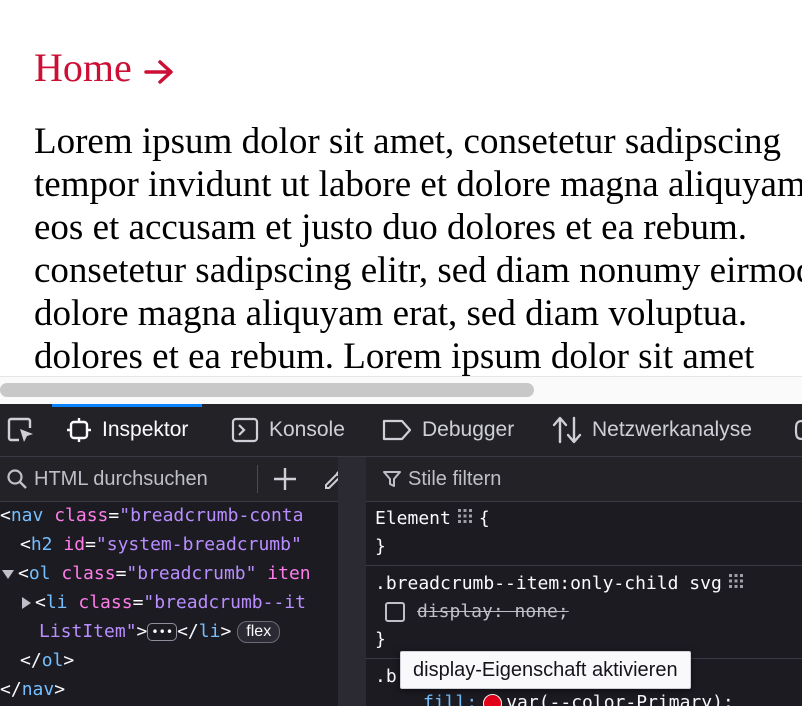 This screenshot has width=802, height=706. What do you see at coordinates (169, 689) in the screenshot?
I see `markup-node-nav-close: </nav>` at bounding box center [169, 689].